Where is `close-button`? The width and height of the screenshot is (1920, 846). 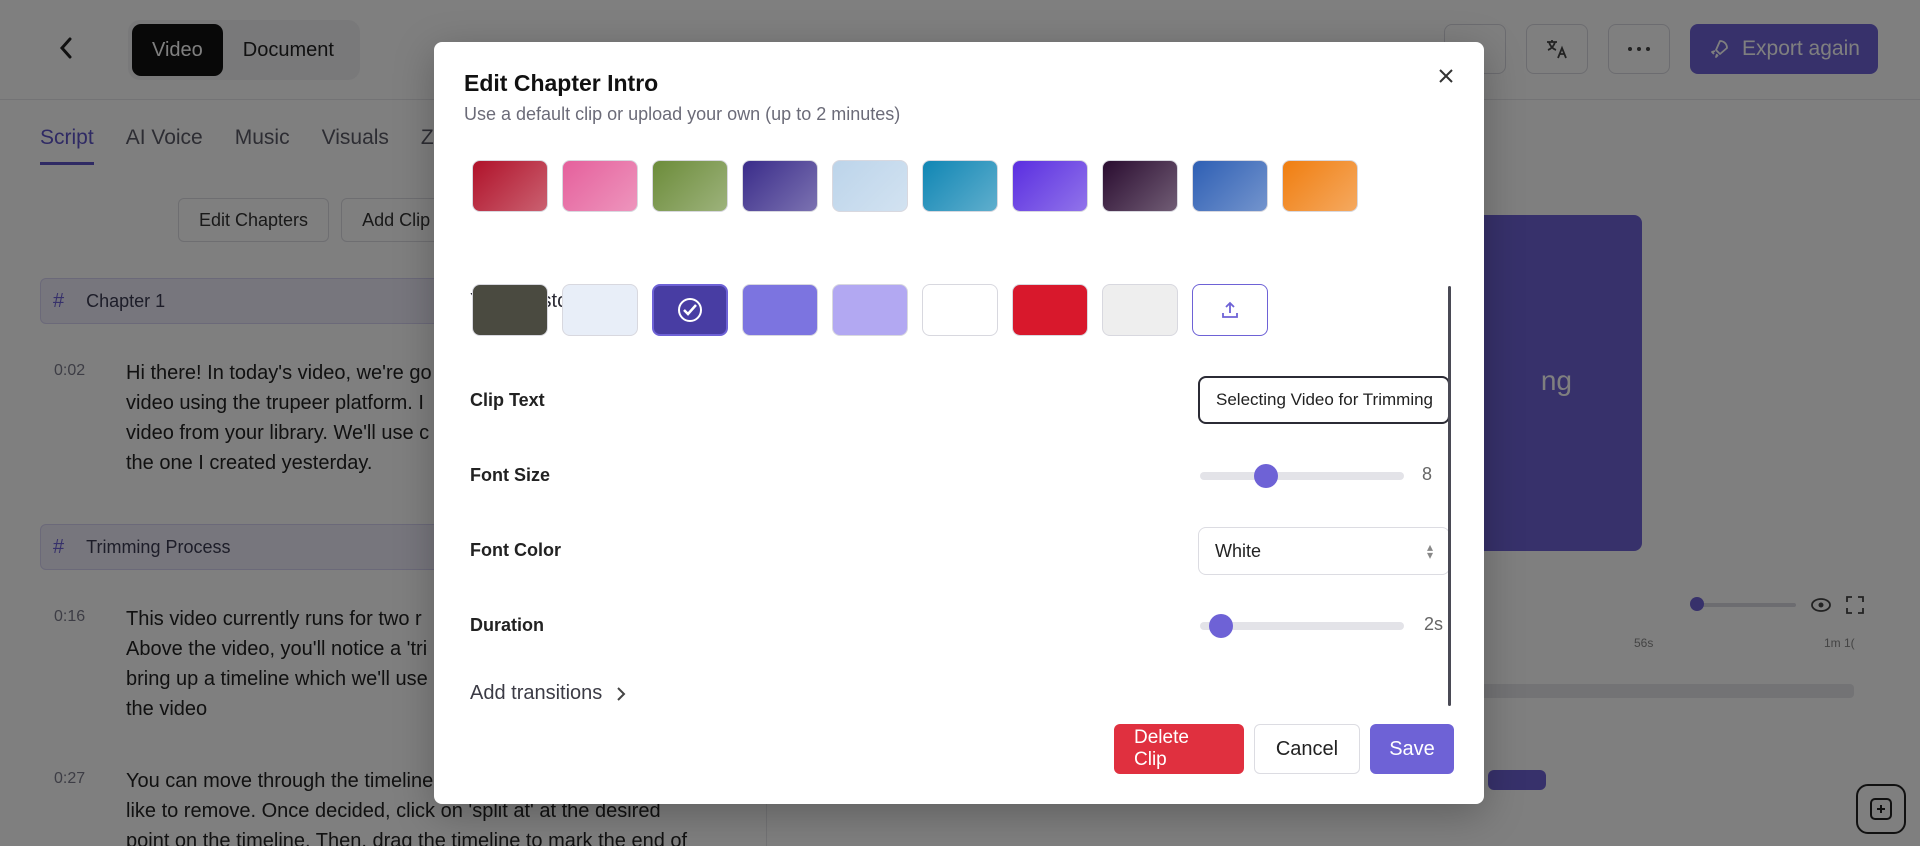 close-button is located at coordinates (1446, 76).